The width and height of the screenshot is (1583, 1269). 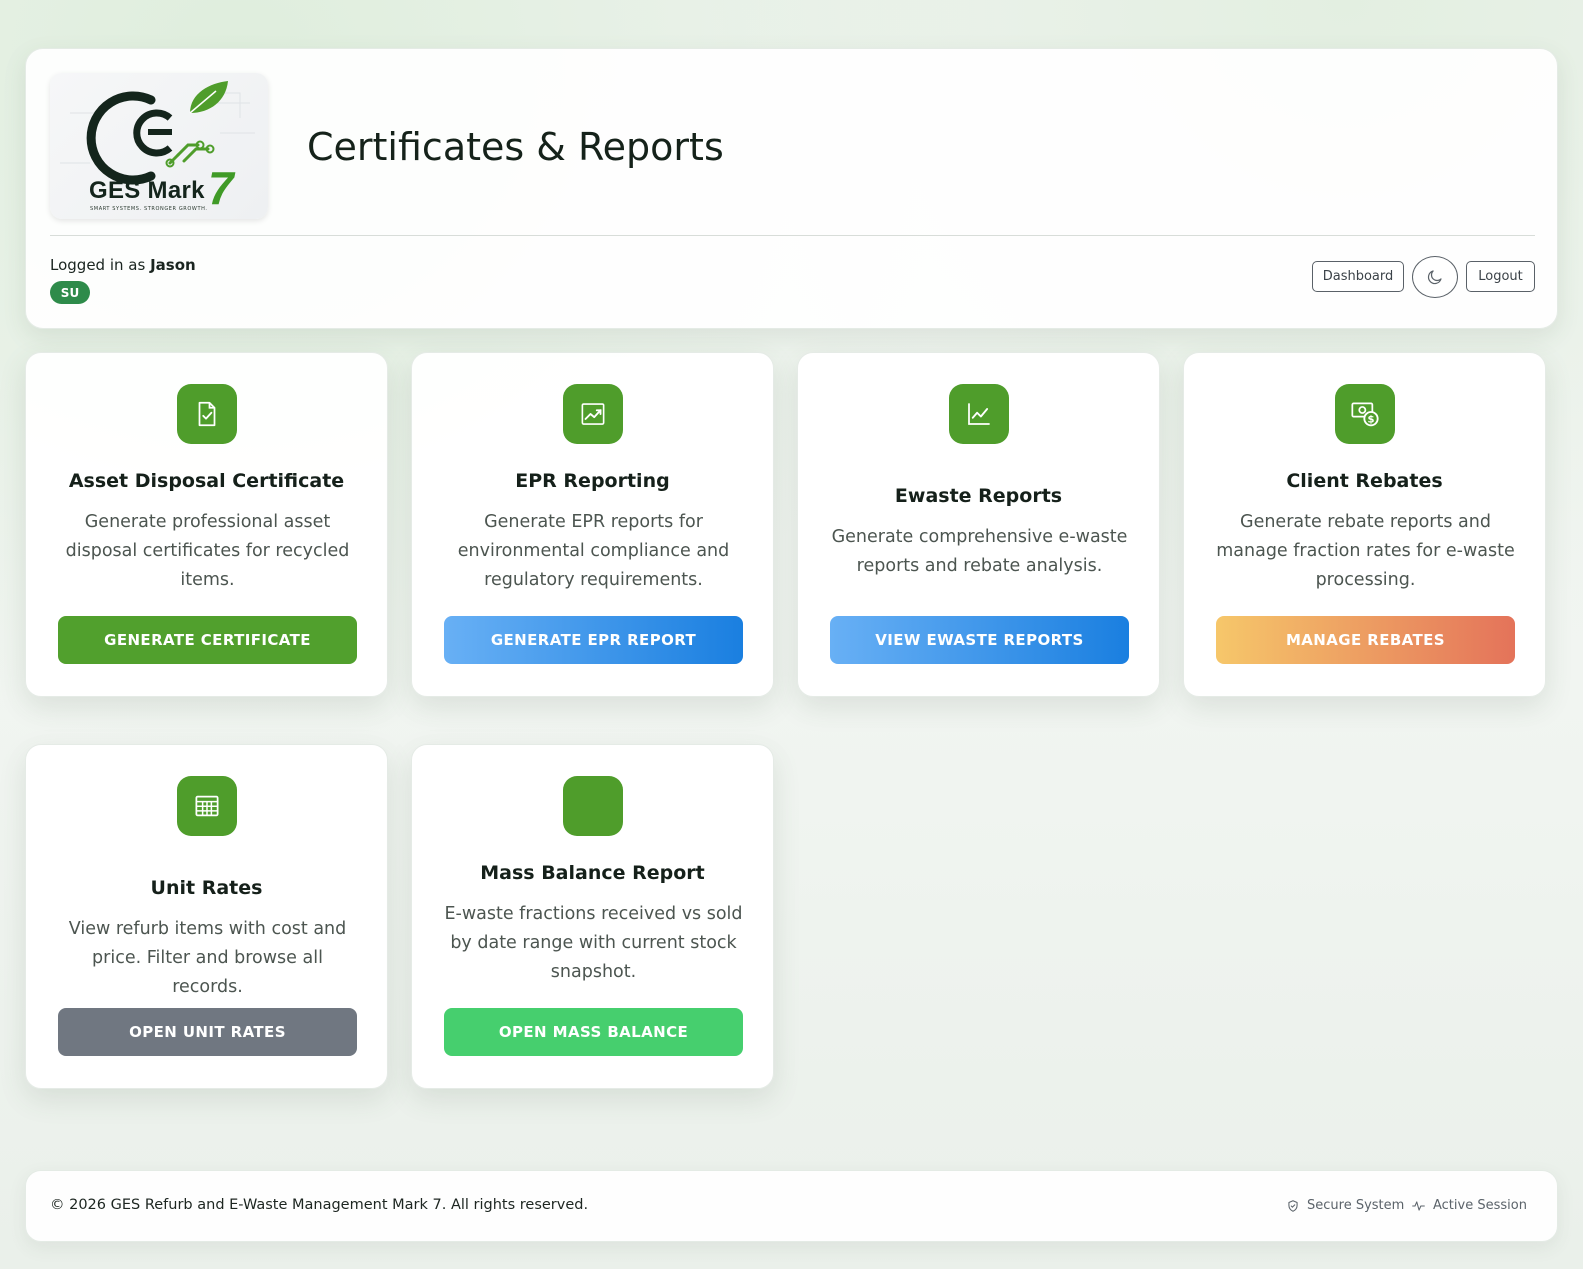 I want to click on view-ewaste-reports-button: VIEW EWASTE REPORTS, so click(x=979, y=640).